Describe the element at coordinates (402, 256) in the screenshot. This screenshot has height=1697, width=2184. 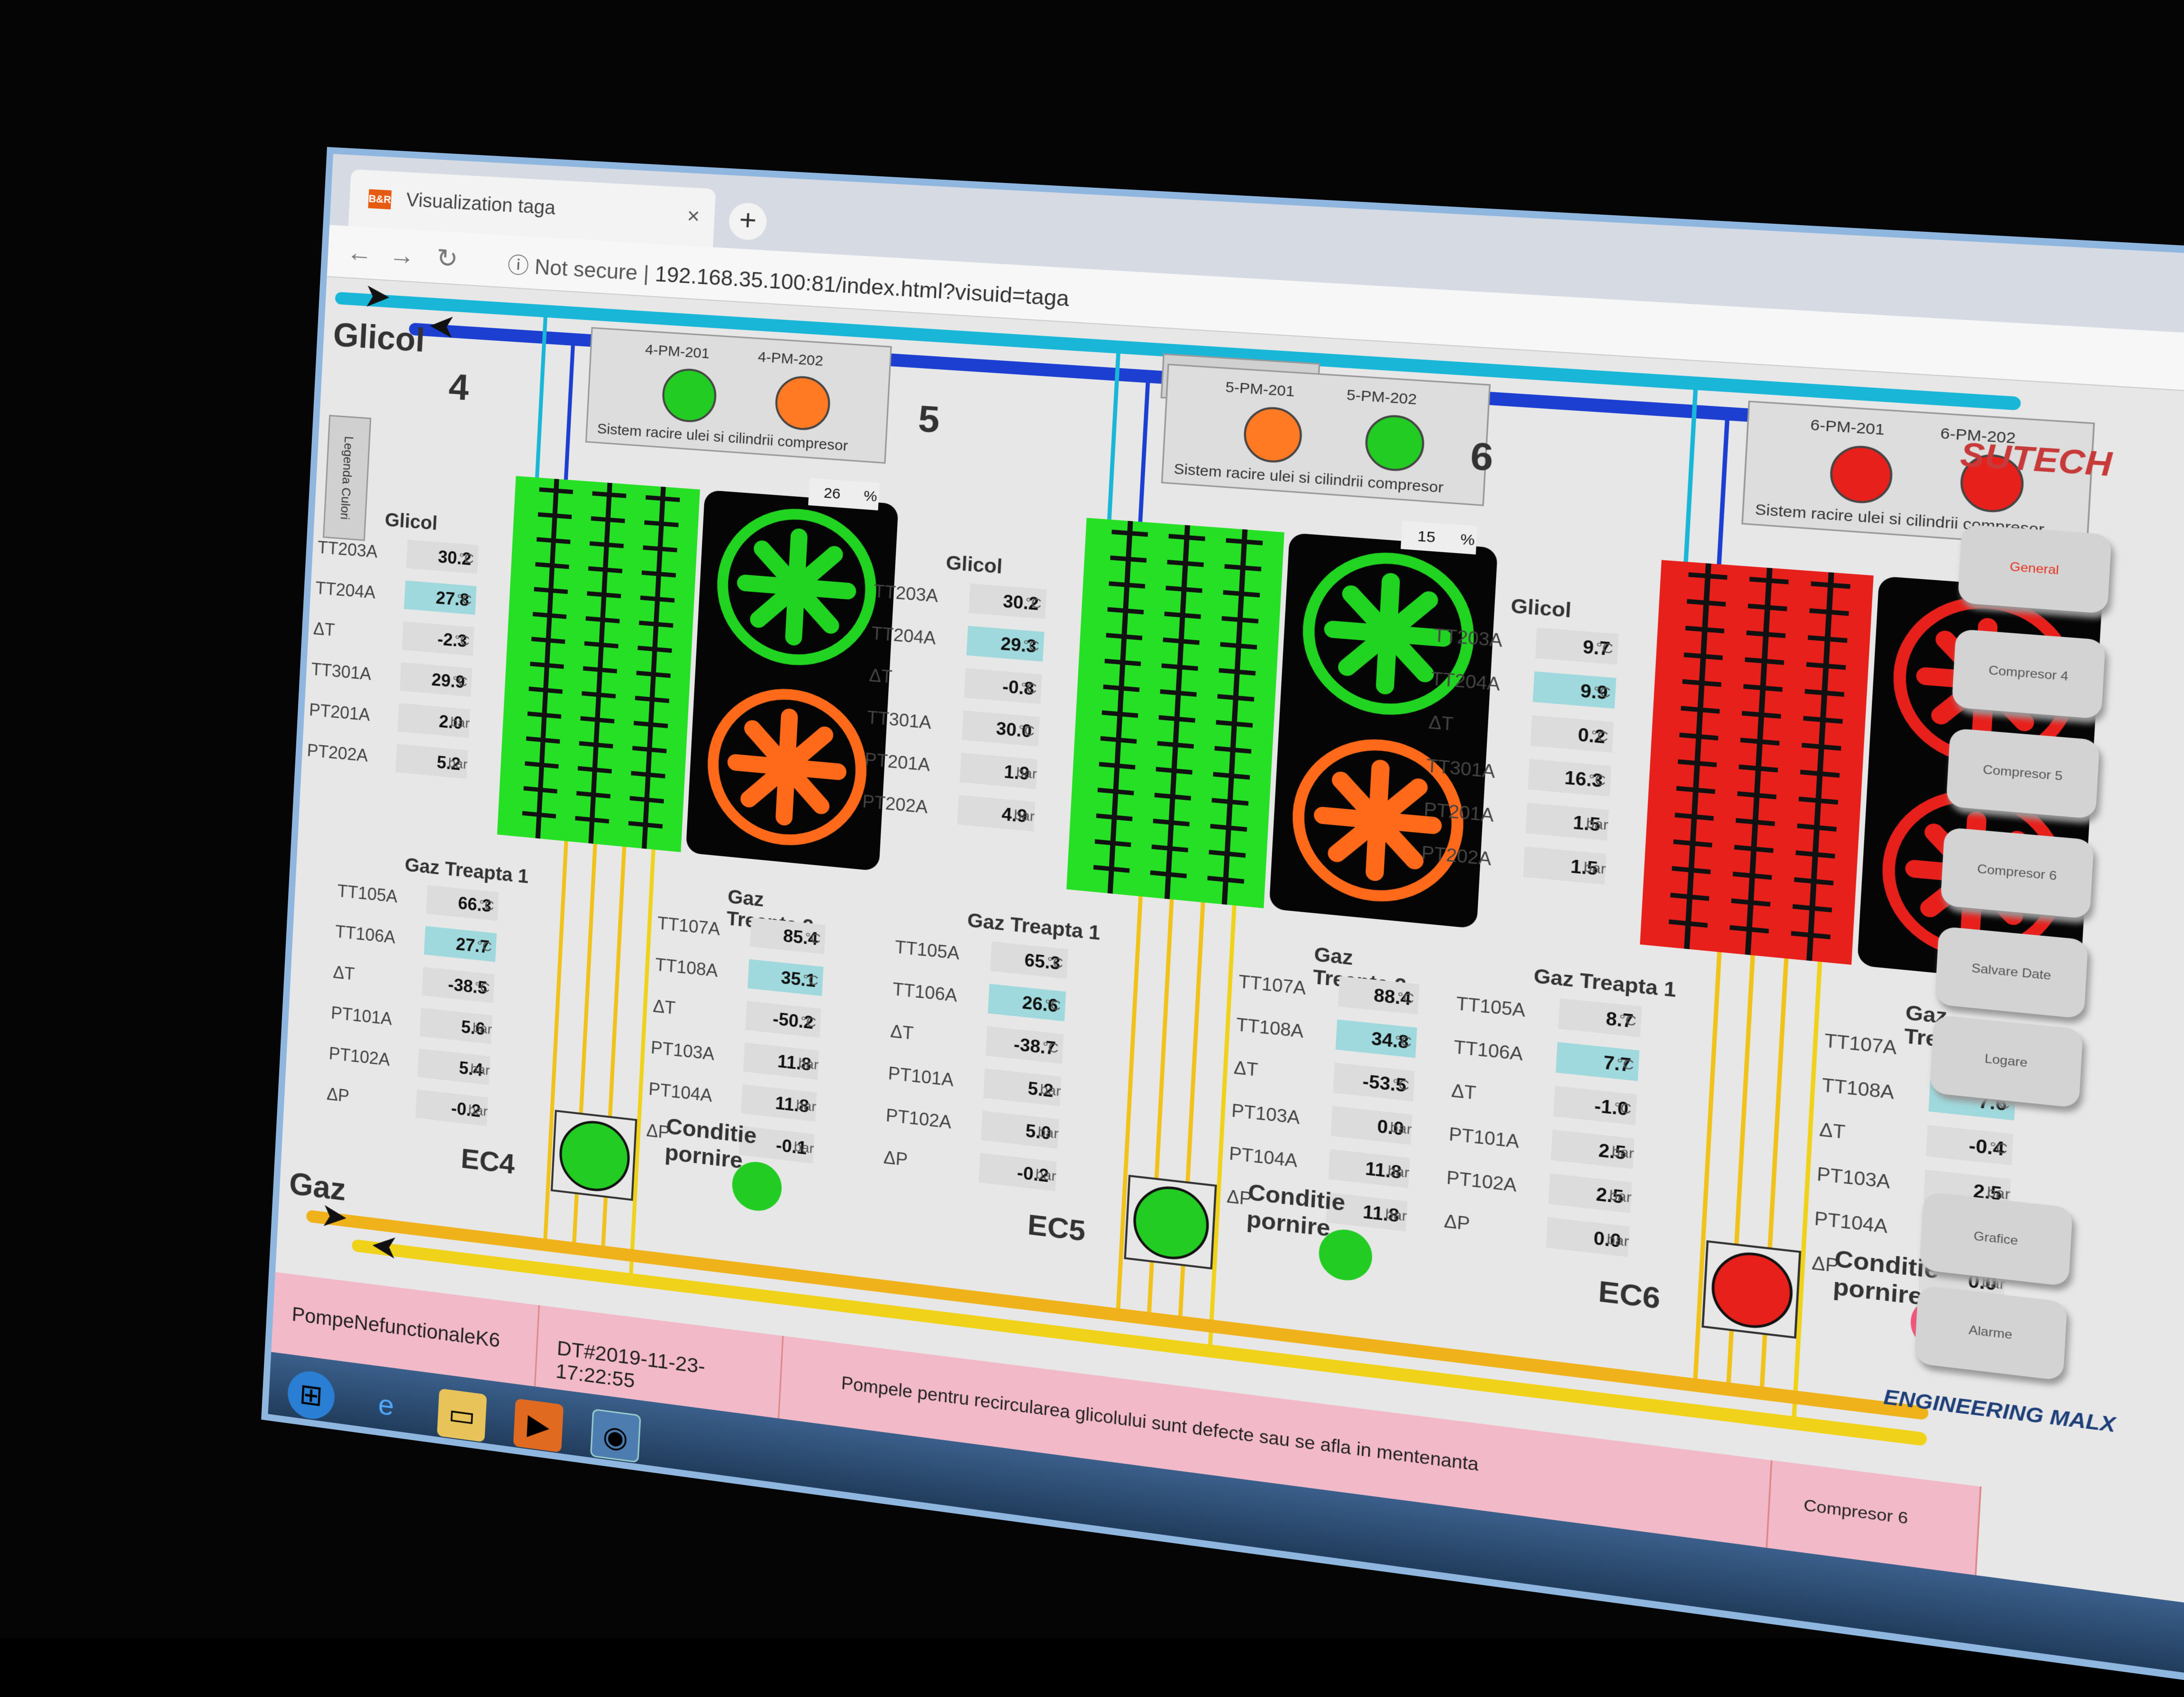
I see `forward-arrow-icon: →` at that location.